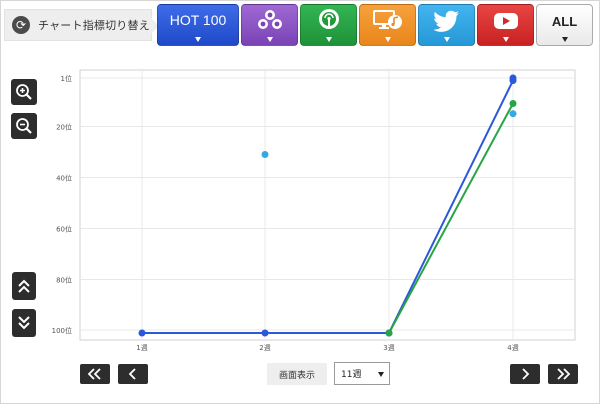 This screenshot has width=600, height=404. I want to click on display-weeks-value: 11週, so click(351, 375).